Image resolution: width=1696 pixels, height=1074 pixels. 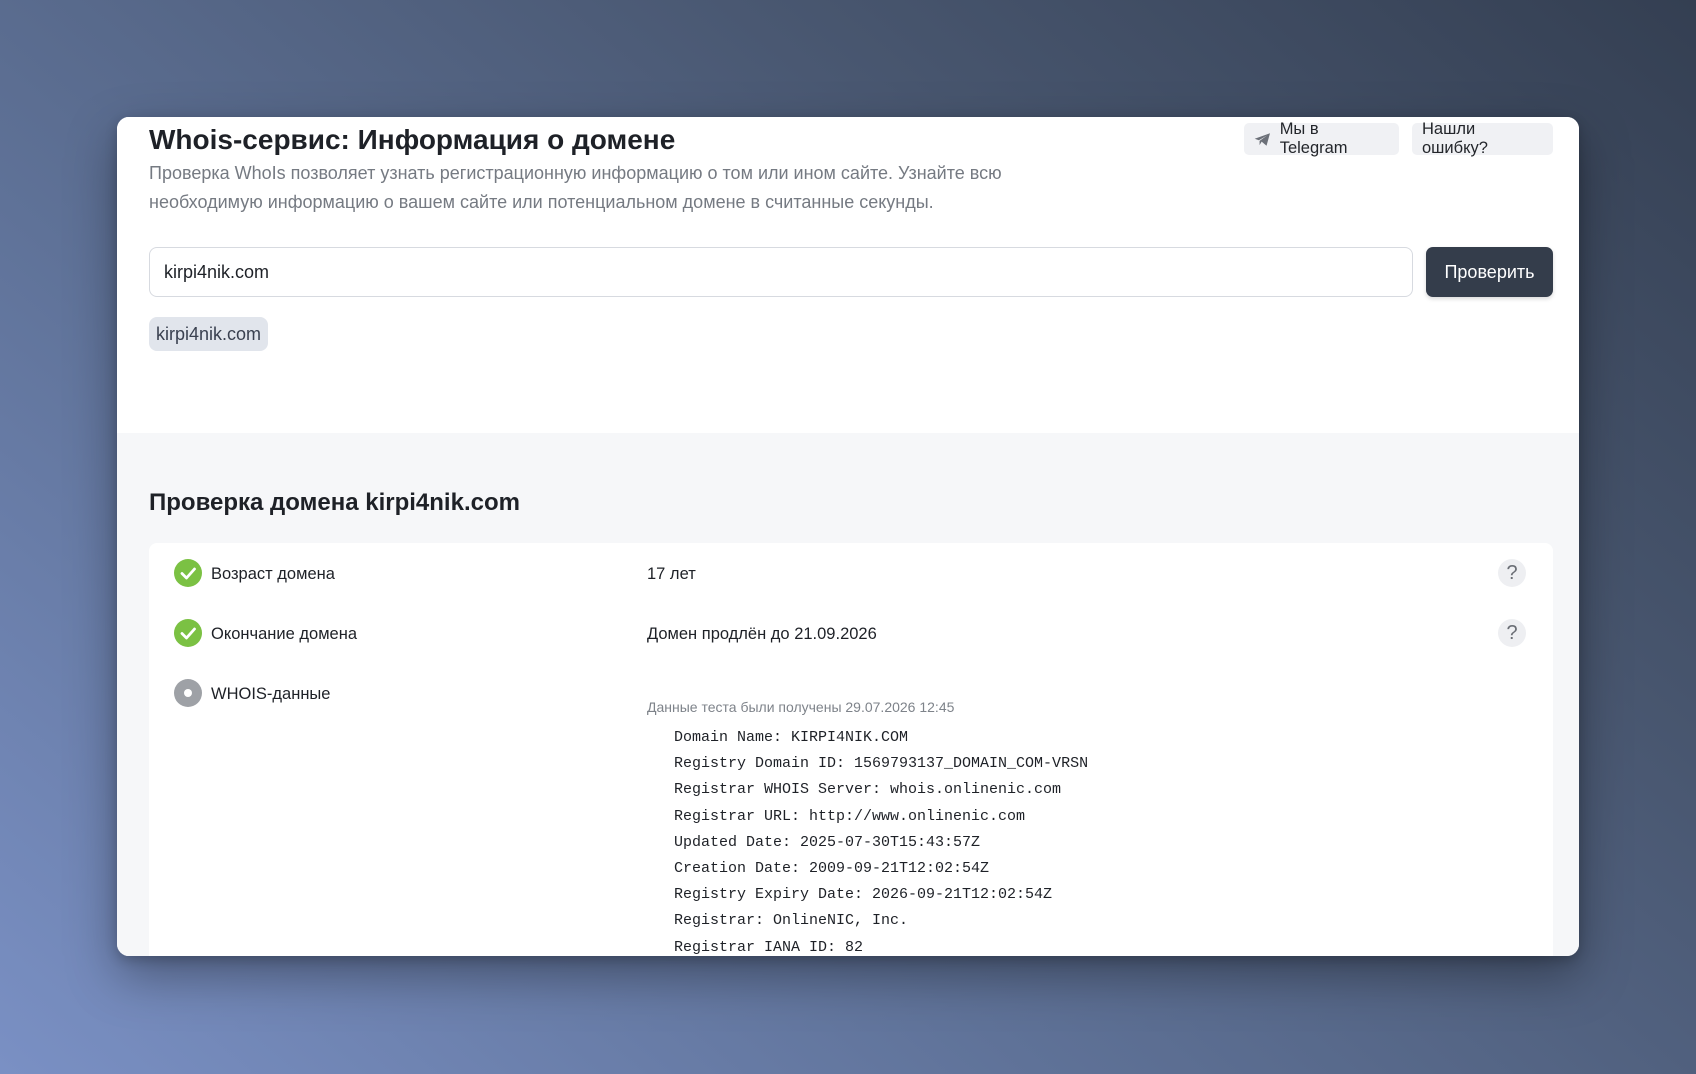 What do you see at coordinates (762, 634) in the screenshot?
I see `domain-expiry-value: Домен продлён до 21.09.2026` at bounding box center [762, 634].